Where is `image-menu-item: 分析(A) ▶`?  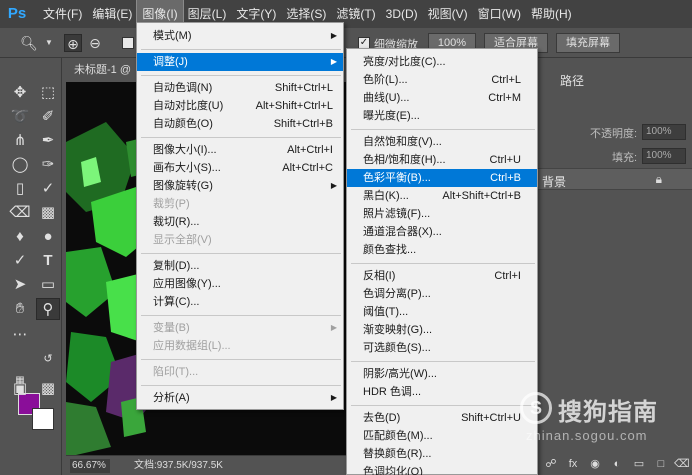 image-menu-item: 分析(A) ▶ is located at coordinates (240, 398).